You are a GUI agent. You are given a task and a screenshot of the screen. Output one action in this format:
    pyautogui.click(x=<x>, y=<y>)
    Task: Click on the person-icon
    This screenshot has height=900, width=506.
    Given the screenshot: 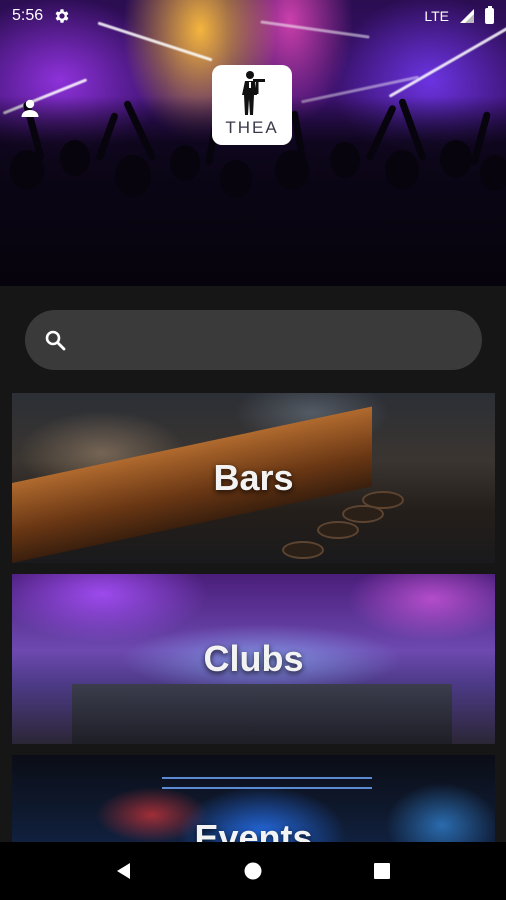 What is the action you would take?
    pyautogui.click(x=30, y=108)
    